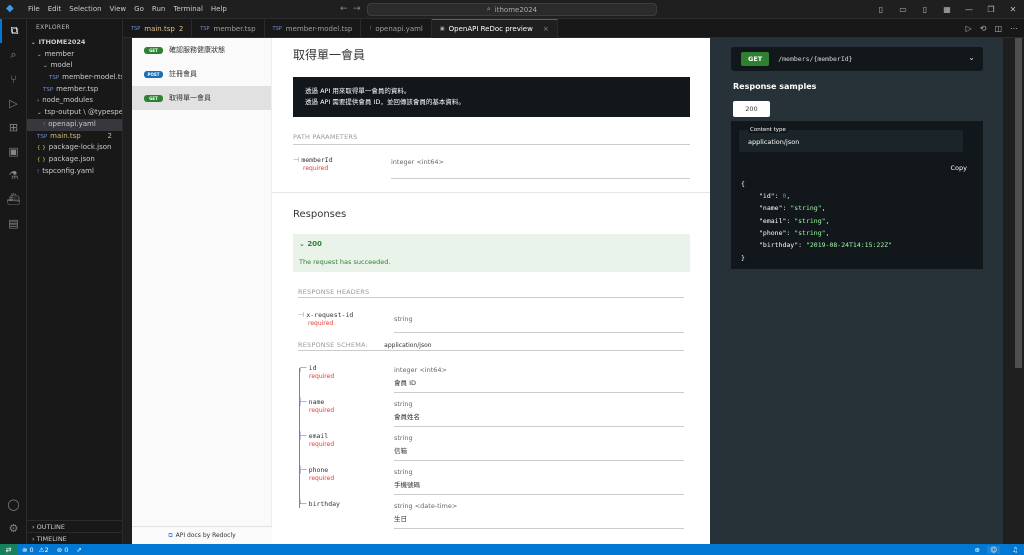 The image size is (1024, 555). I want to click on schema-field-type: integer <int64>, so click(420, 370).